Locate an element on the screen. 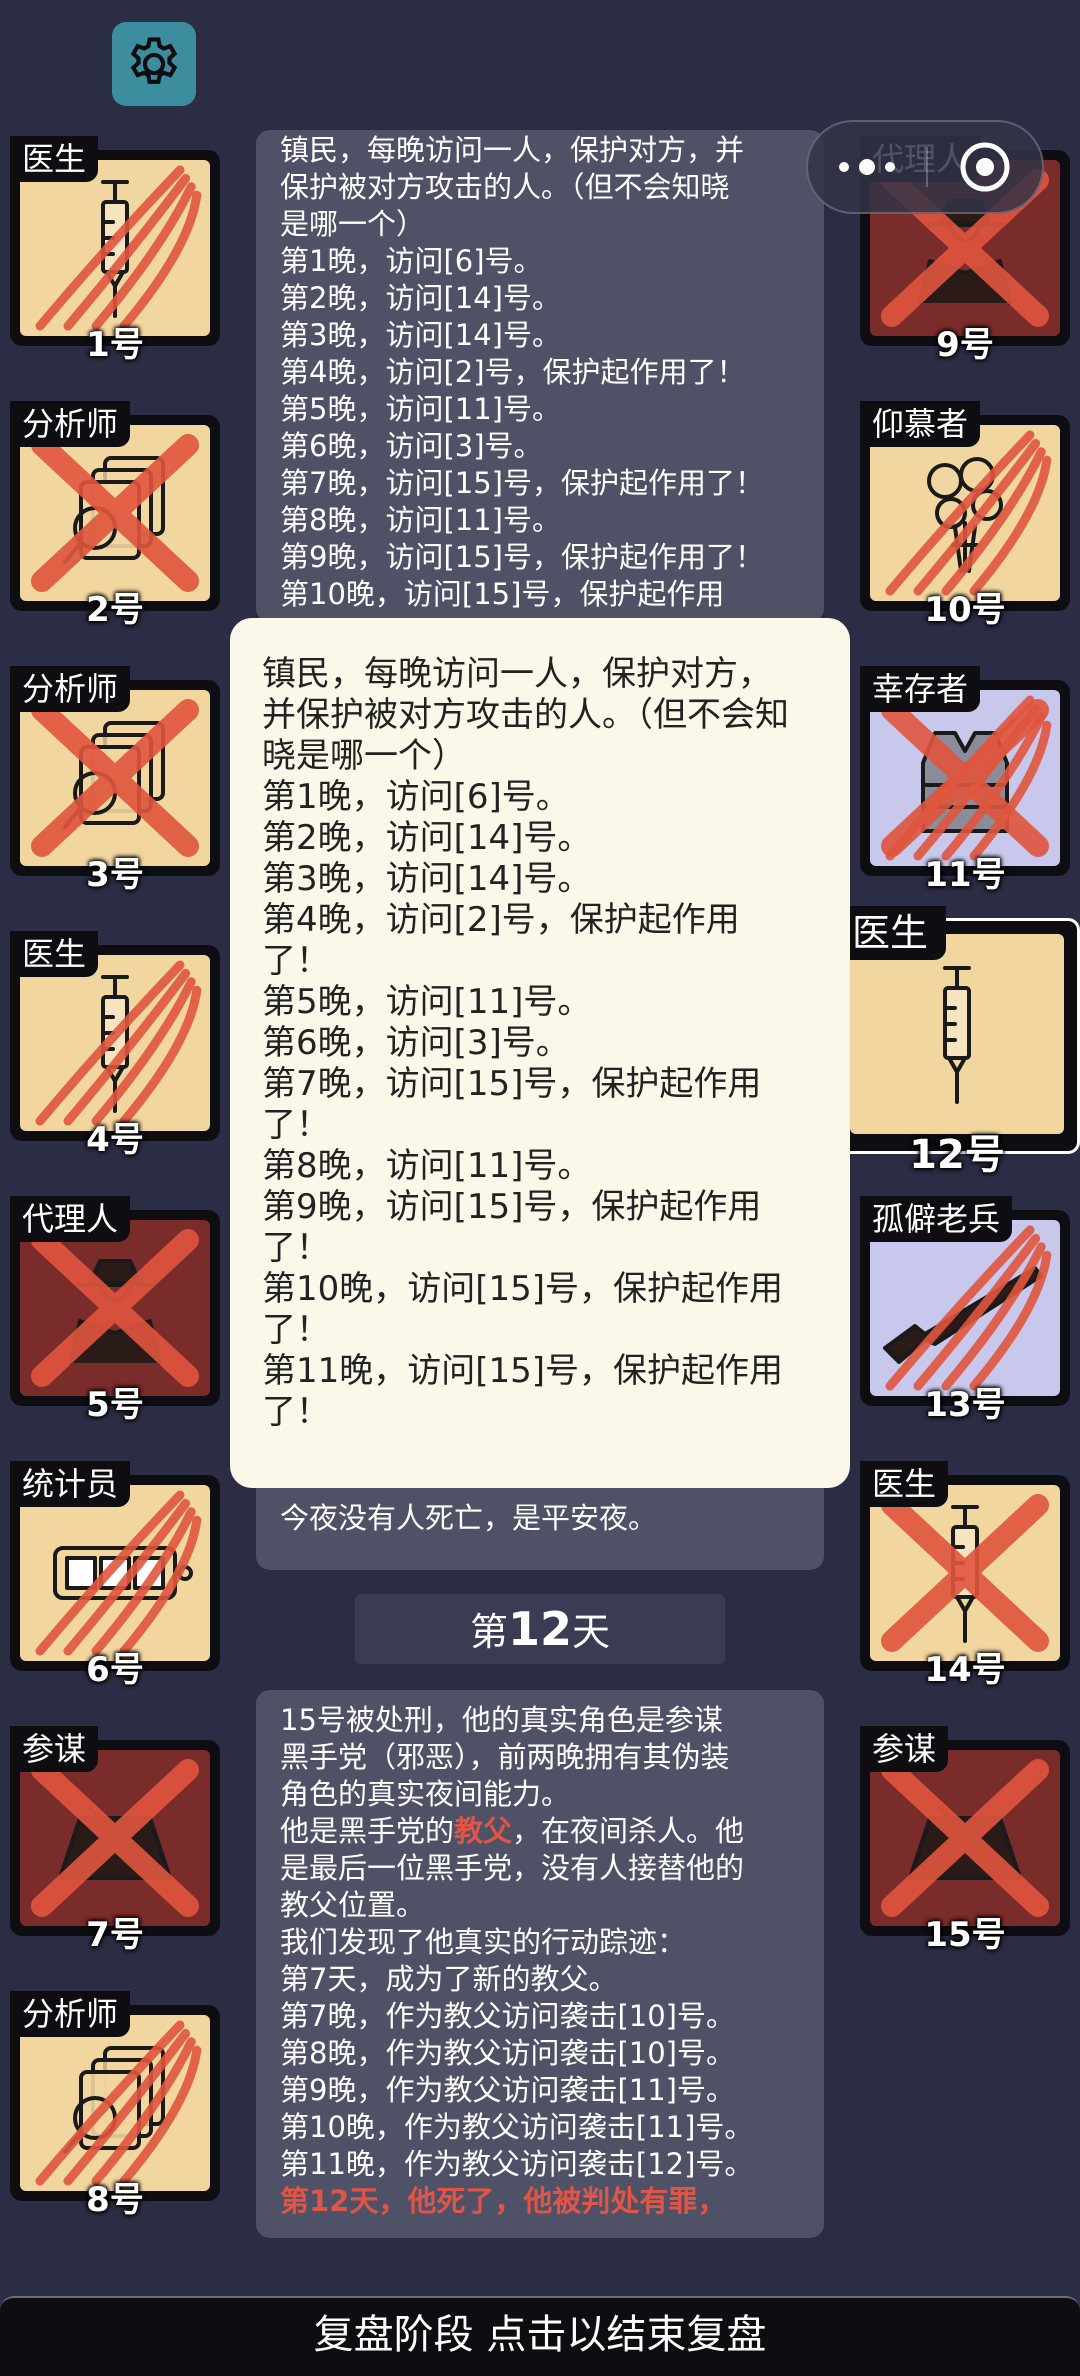  log-line: 是最后一位黑手党，没有人接替他的 is located at coordinates (540, 1868).